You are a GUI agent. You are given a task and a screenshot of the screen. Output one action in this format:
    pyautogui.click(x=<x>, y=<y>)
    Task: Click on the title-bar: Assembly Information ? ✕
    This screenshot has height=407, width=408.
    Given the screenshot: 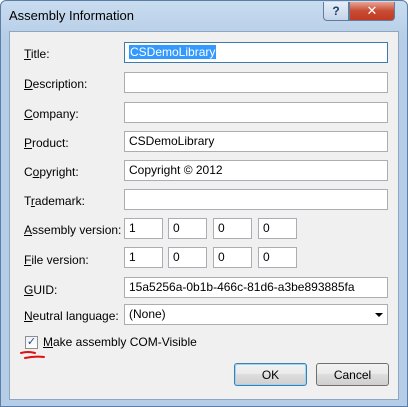 What is the action you would take?
    pyautogui.click(x=204, y=16)
    